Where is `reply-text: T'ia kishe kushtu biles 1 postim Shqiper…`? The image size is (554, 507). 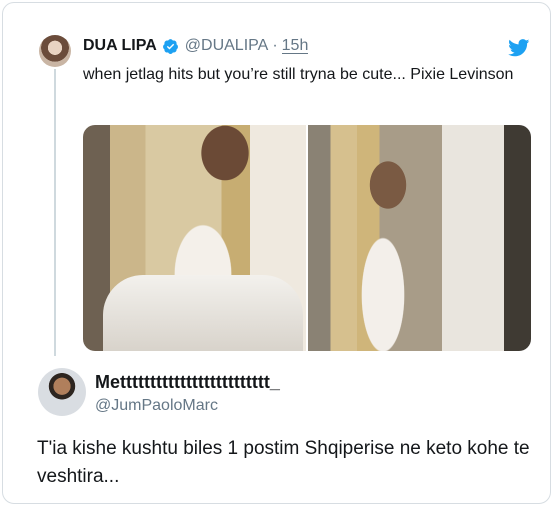
reply-text: T'ia kishe kushtu biles 1 postim Shqiper… is located at coordinates (283, 462).